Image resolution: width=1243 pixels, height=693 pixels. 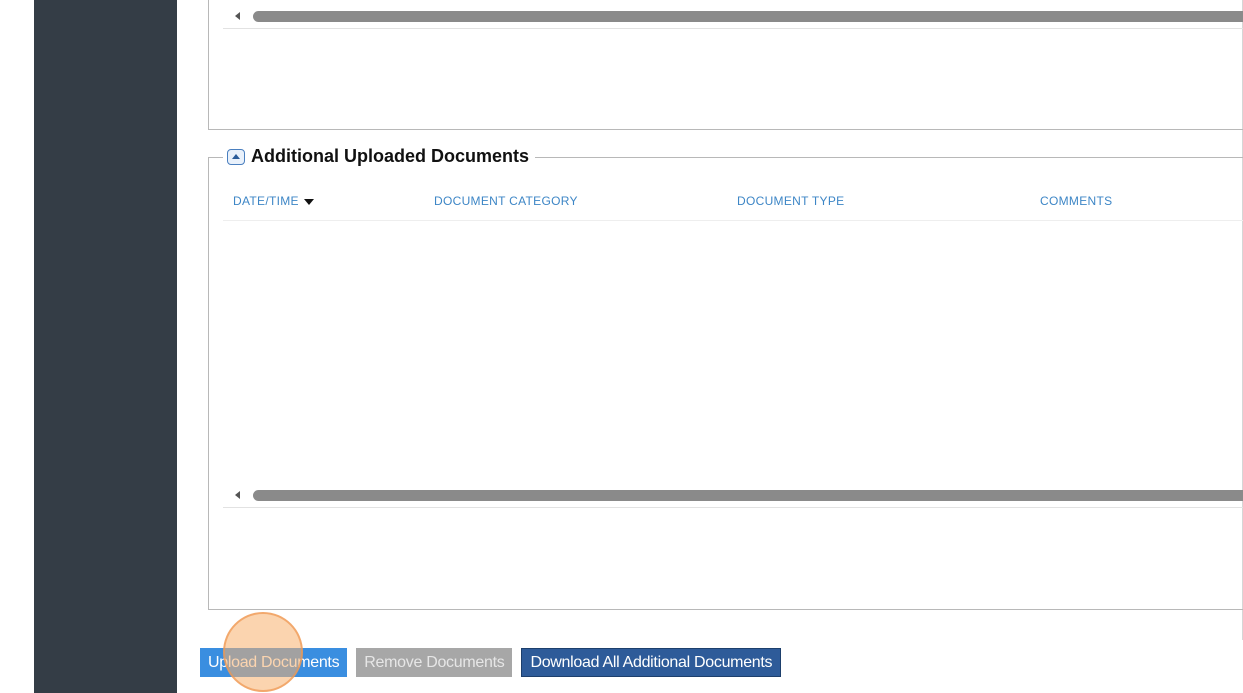 I want to click on chevron-up-icon, so click(x=236, y=156).